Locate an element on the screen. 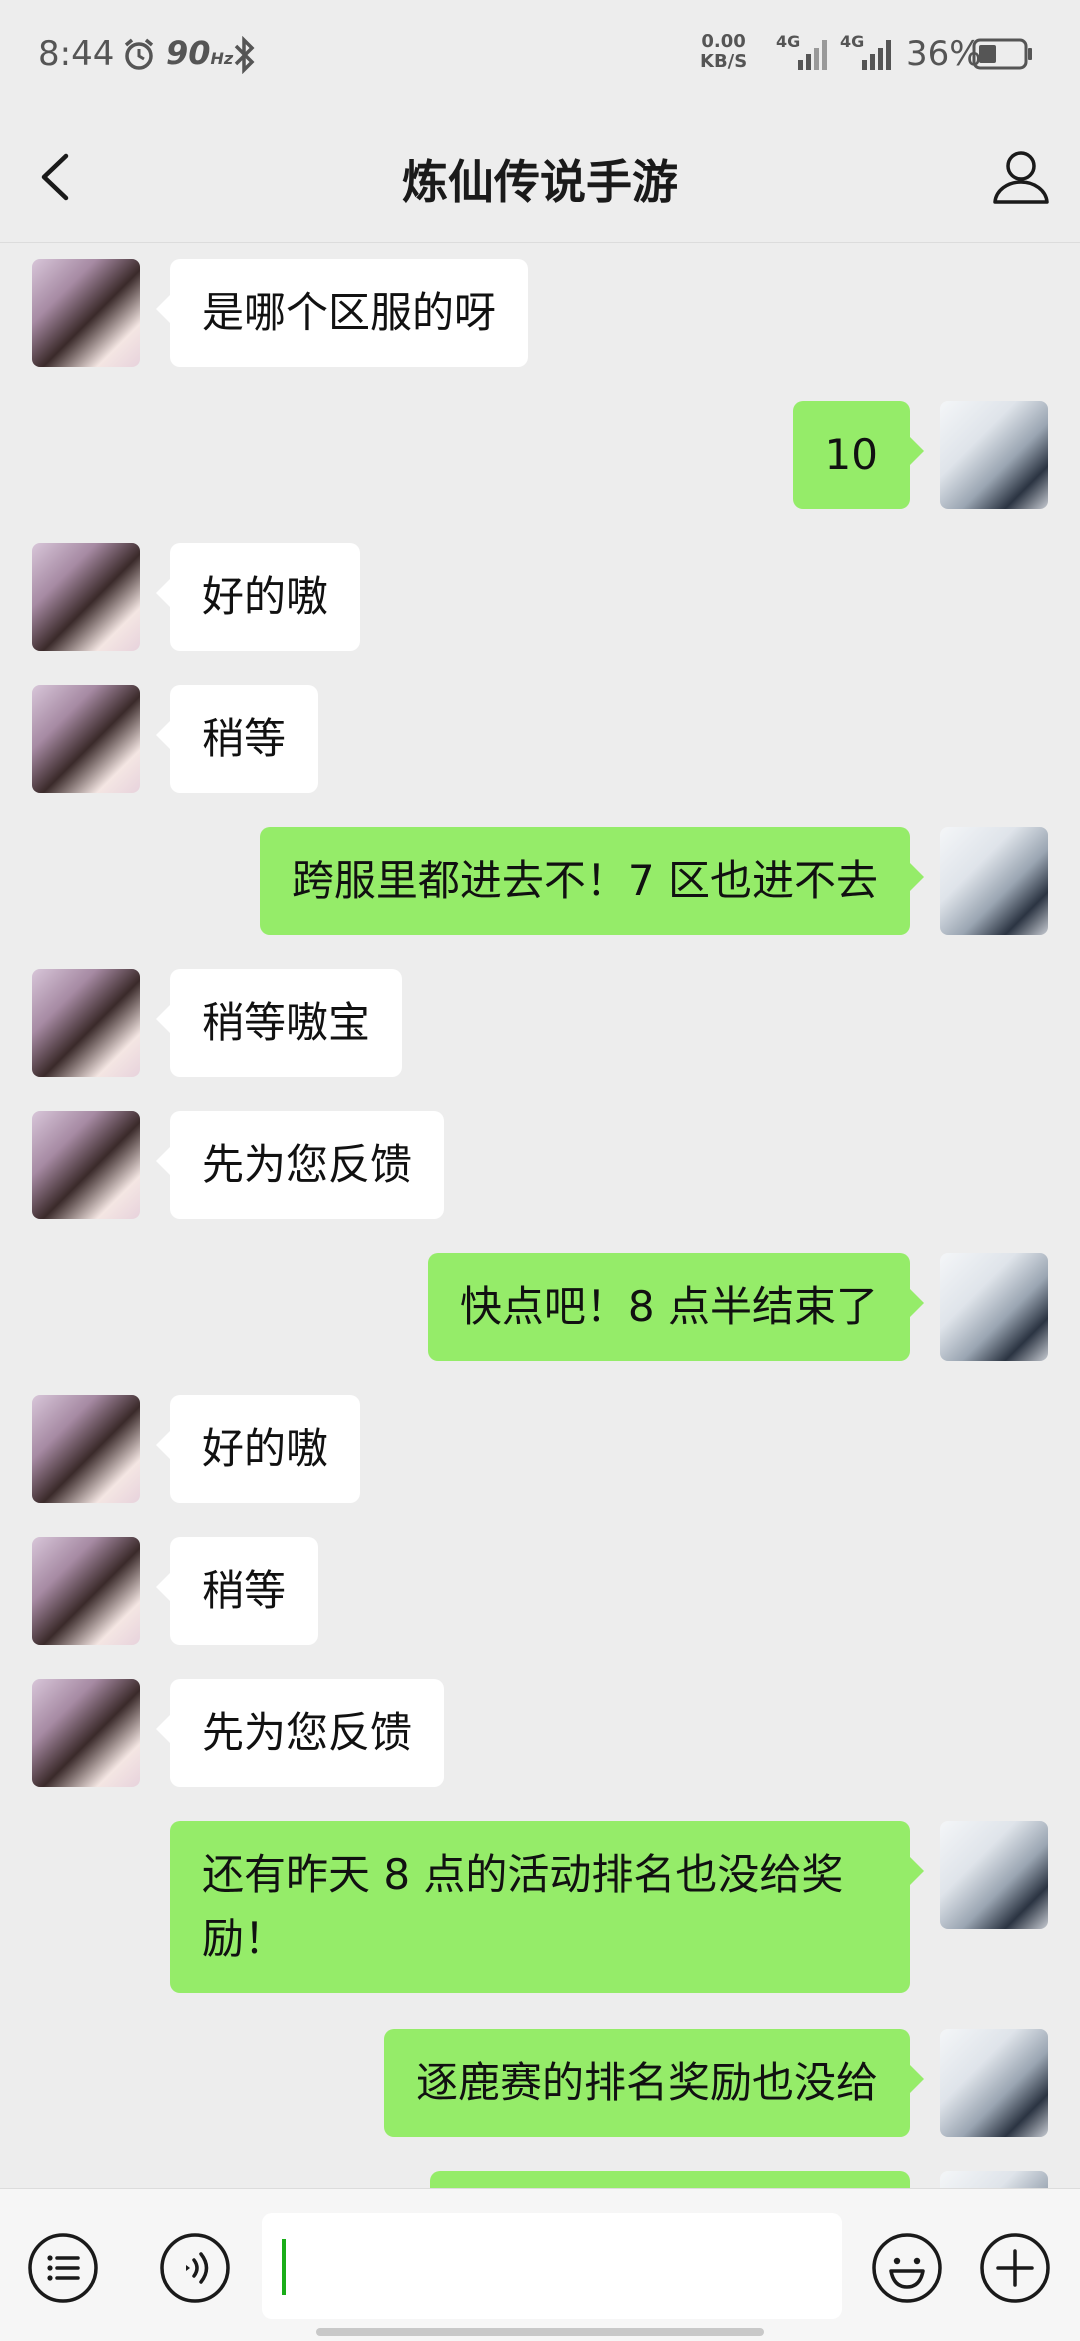 The width and height of the screenshot is (1080, 2341). message-bubble: 10 is located at coordinates (858, 455).